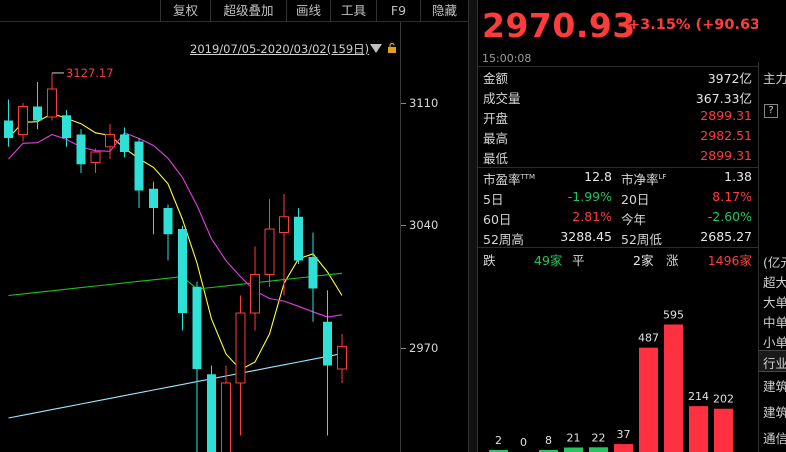  Describe the element at coordinates (496, 158) in the screenshot. I see `stat-label: 最低` at that location.